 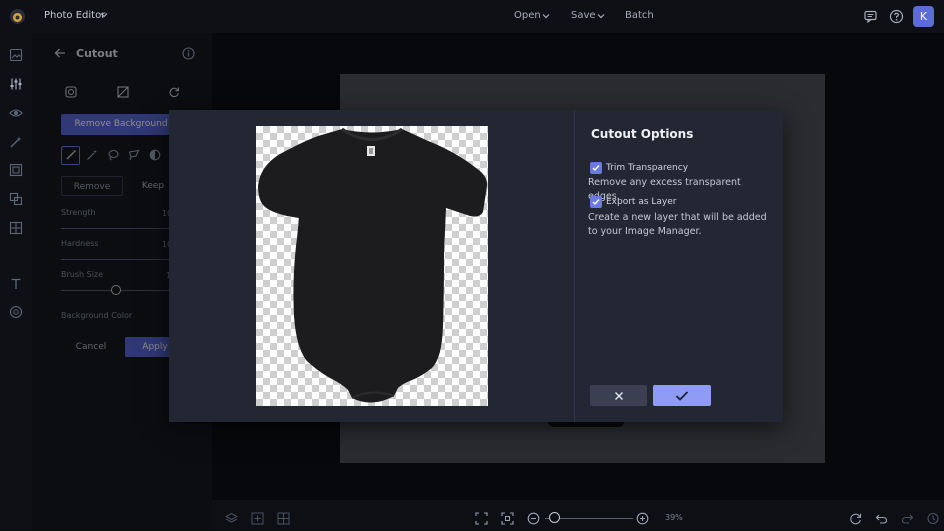 What do you see at coordinates (870, 16) in the screenshot?
I see `chat-icon` at bounding box center [870, 16].